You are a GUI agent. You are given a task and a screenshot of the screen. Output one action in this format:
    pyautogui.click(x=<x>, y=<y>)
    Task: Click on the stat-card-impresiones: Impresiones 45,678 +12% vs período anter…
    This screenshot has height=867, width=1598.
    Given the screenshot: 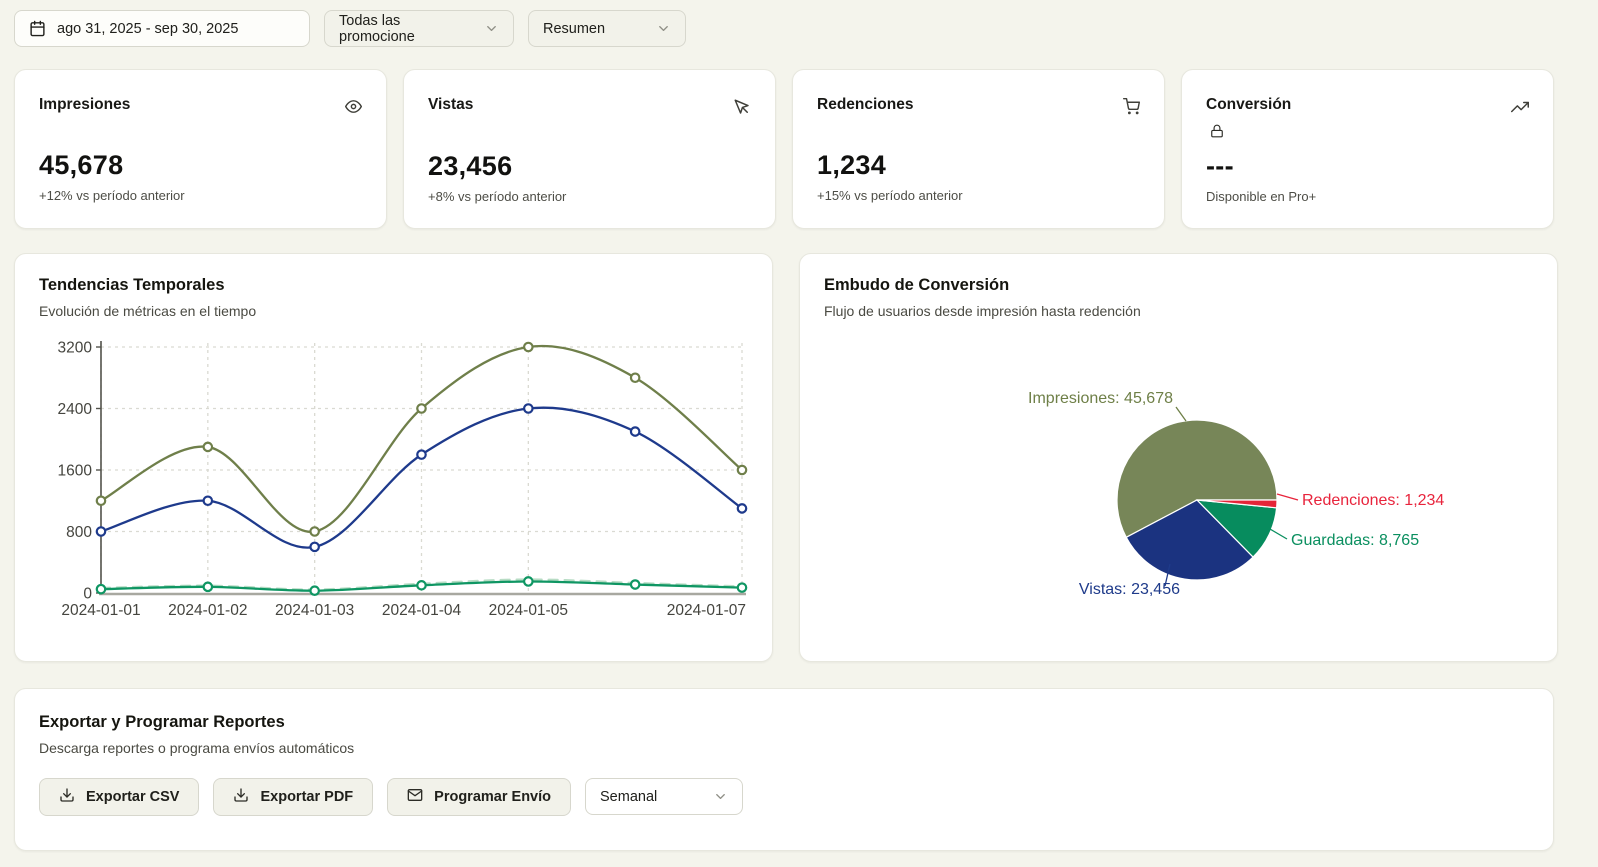 What is the action you would take?
    pyautogui.click(x=200, y=149)
    